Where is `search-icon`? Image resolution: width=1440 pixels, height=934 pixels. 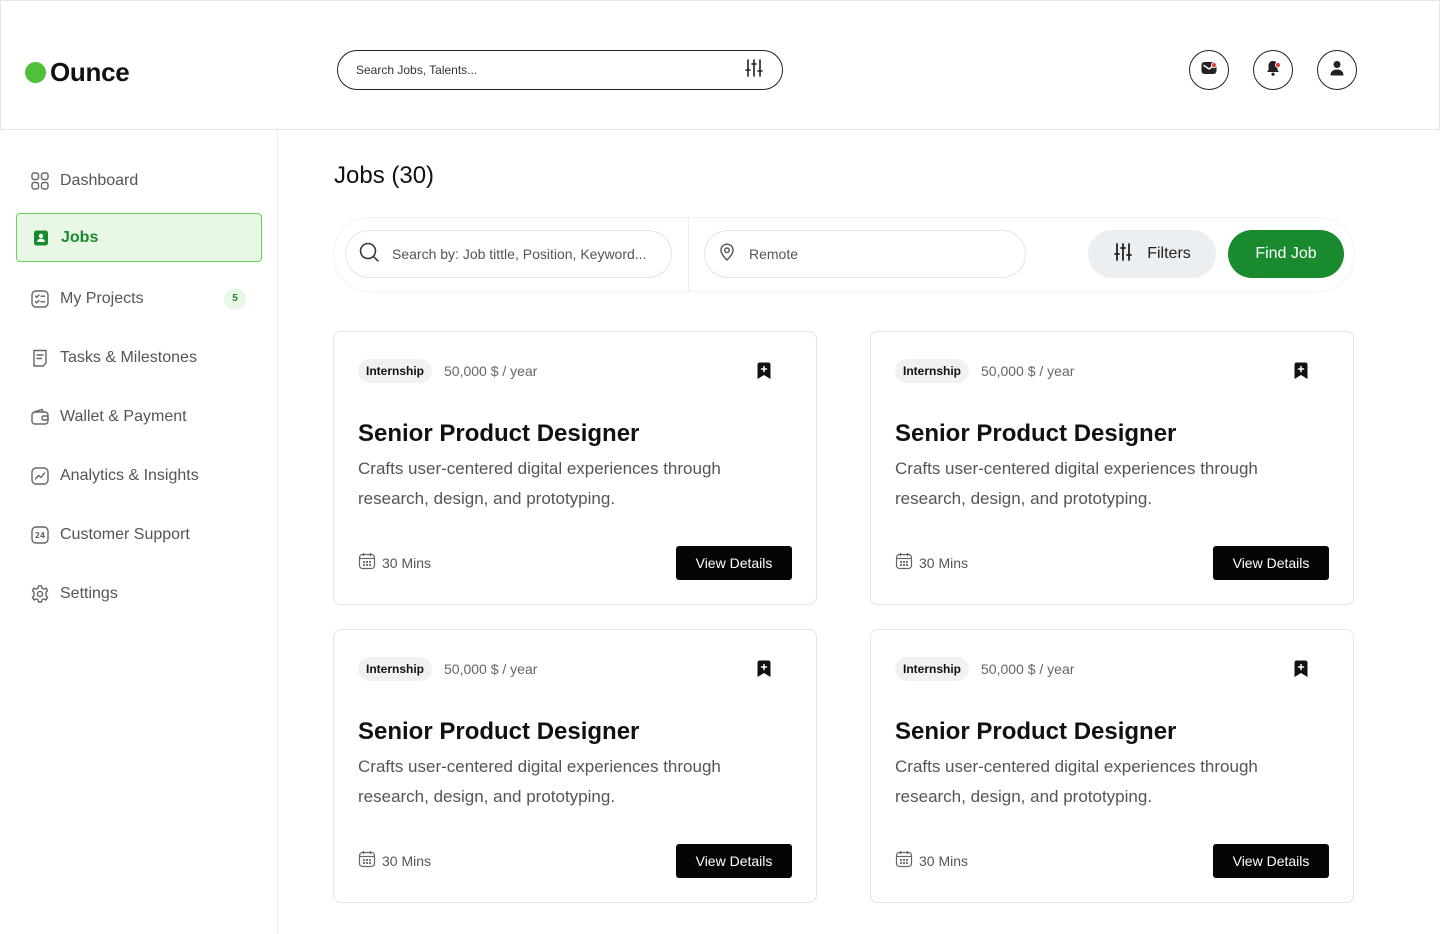 search-icon is located at coordinates (369, 254).